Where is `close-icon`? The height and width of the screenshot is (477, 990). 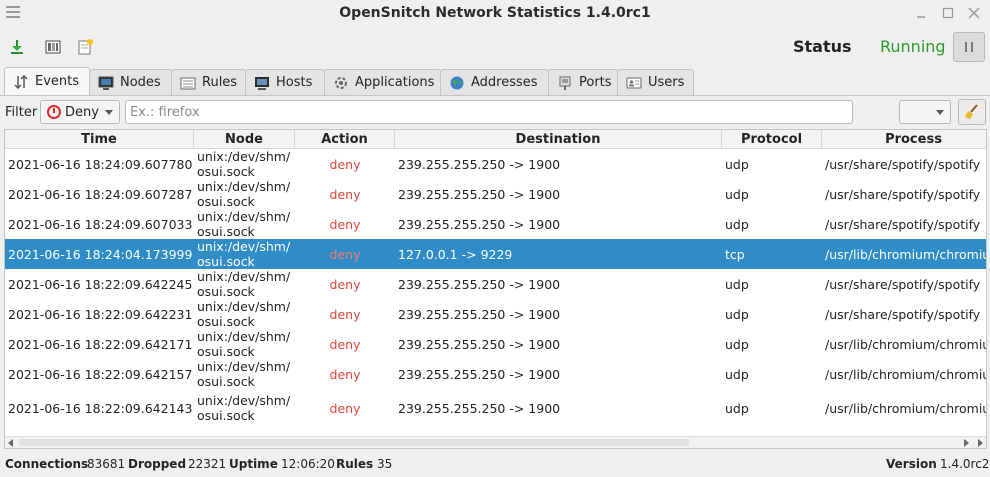
close-icon is located at coordinates (974, 13).